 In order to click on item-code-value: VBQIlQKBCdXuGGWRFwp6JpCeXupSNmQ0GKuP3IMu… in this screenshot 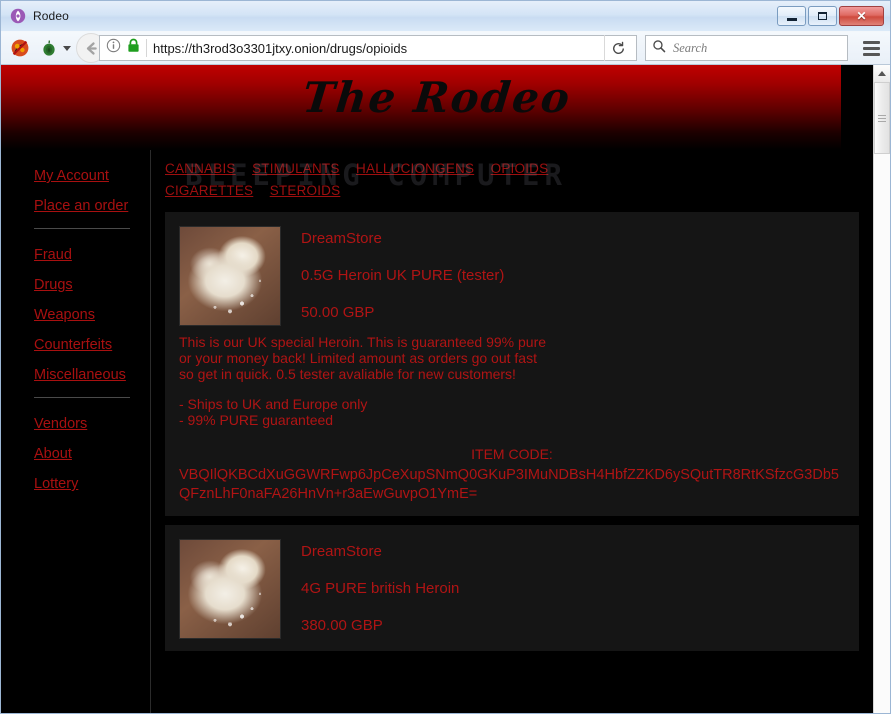, I will do `click(512, 485)`.